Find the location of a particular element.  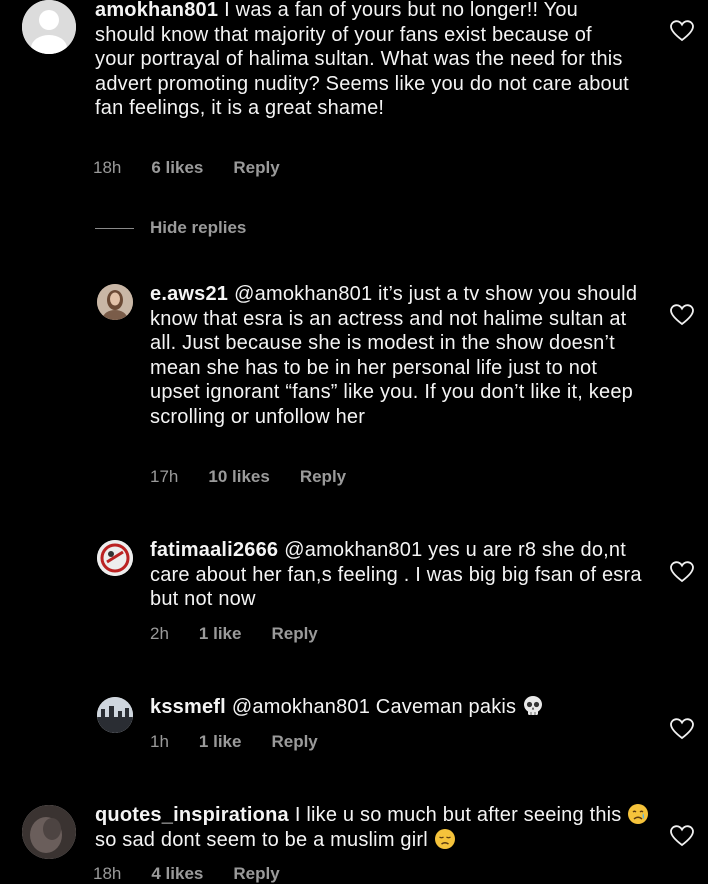

default-avatar-icon is located at coordinates (49, 27).